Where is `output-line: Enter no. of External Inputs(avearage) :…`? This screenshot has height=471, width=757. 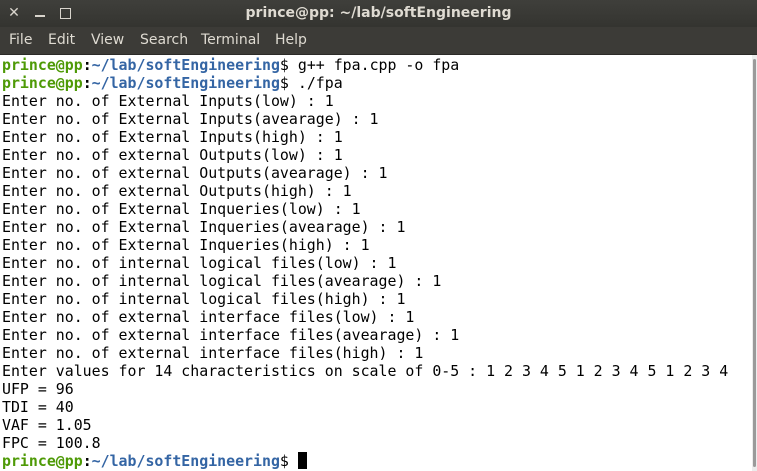 output-line: Enter no. of External Inputs(avearage) :… is located at coordinates (190, 119).